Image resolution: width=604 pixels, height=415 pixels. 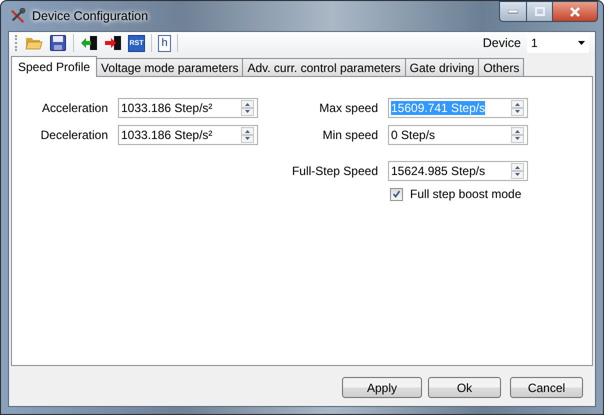 What do you see at coordinates (501, 43) in the screenshot?
I see `device-label: Device` at bounding box center [501, 43].